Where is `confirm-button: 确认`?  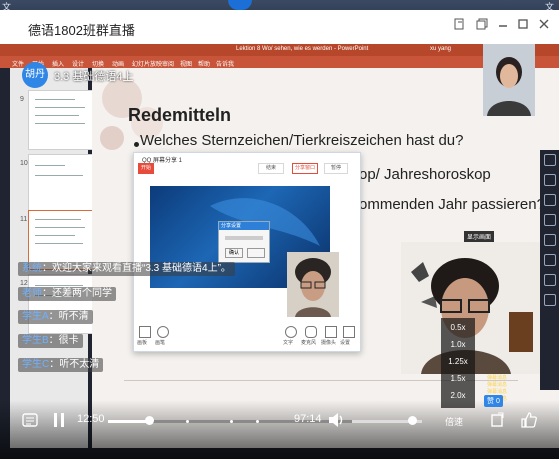
confirm-button: 确认 is located at coordinates (234, 253).